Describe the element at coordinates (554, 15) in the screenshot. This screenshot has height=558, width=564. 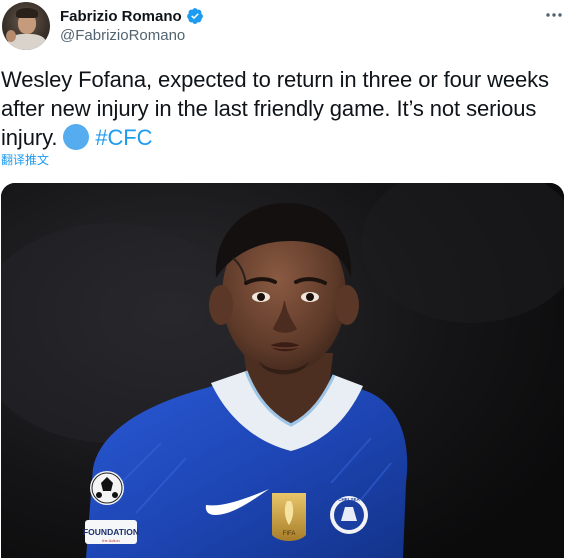
I see `more-horizontal-icon` at that location.